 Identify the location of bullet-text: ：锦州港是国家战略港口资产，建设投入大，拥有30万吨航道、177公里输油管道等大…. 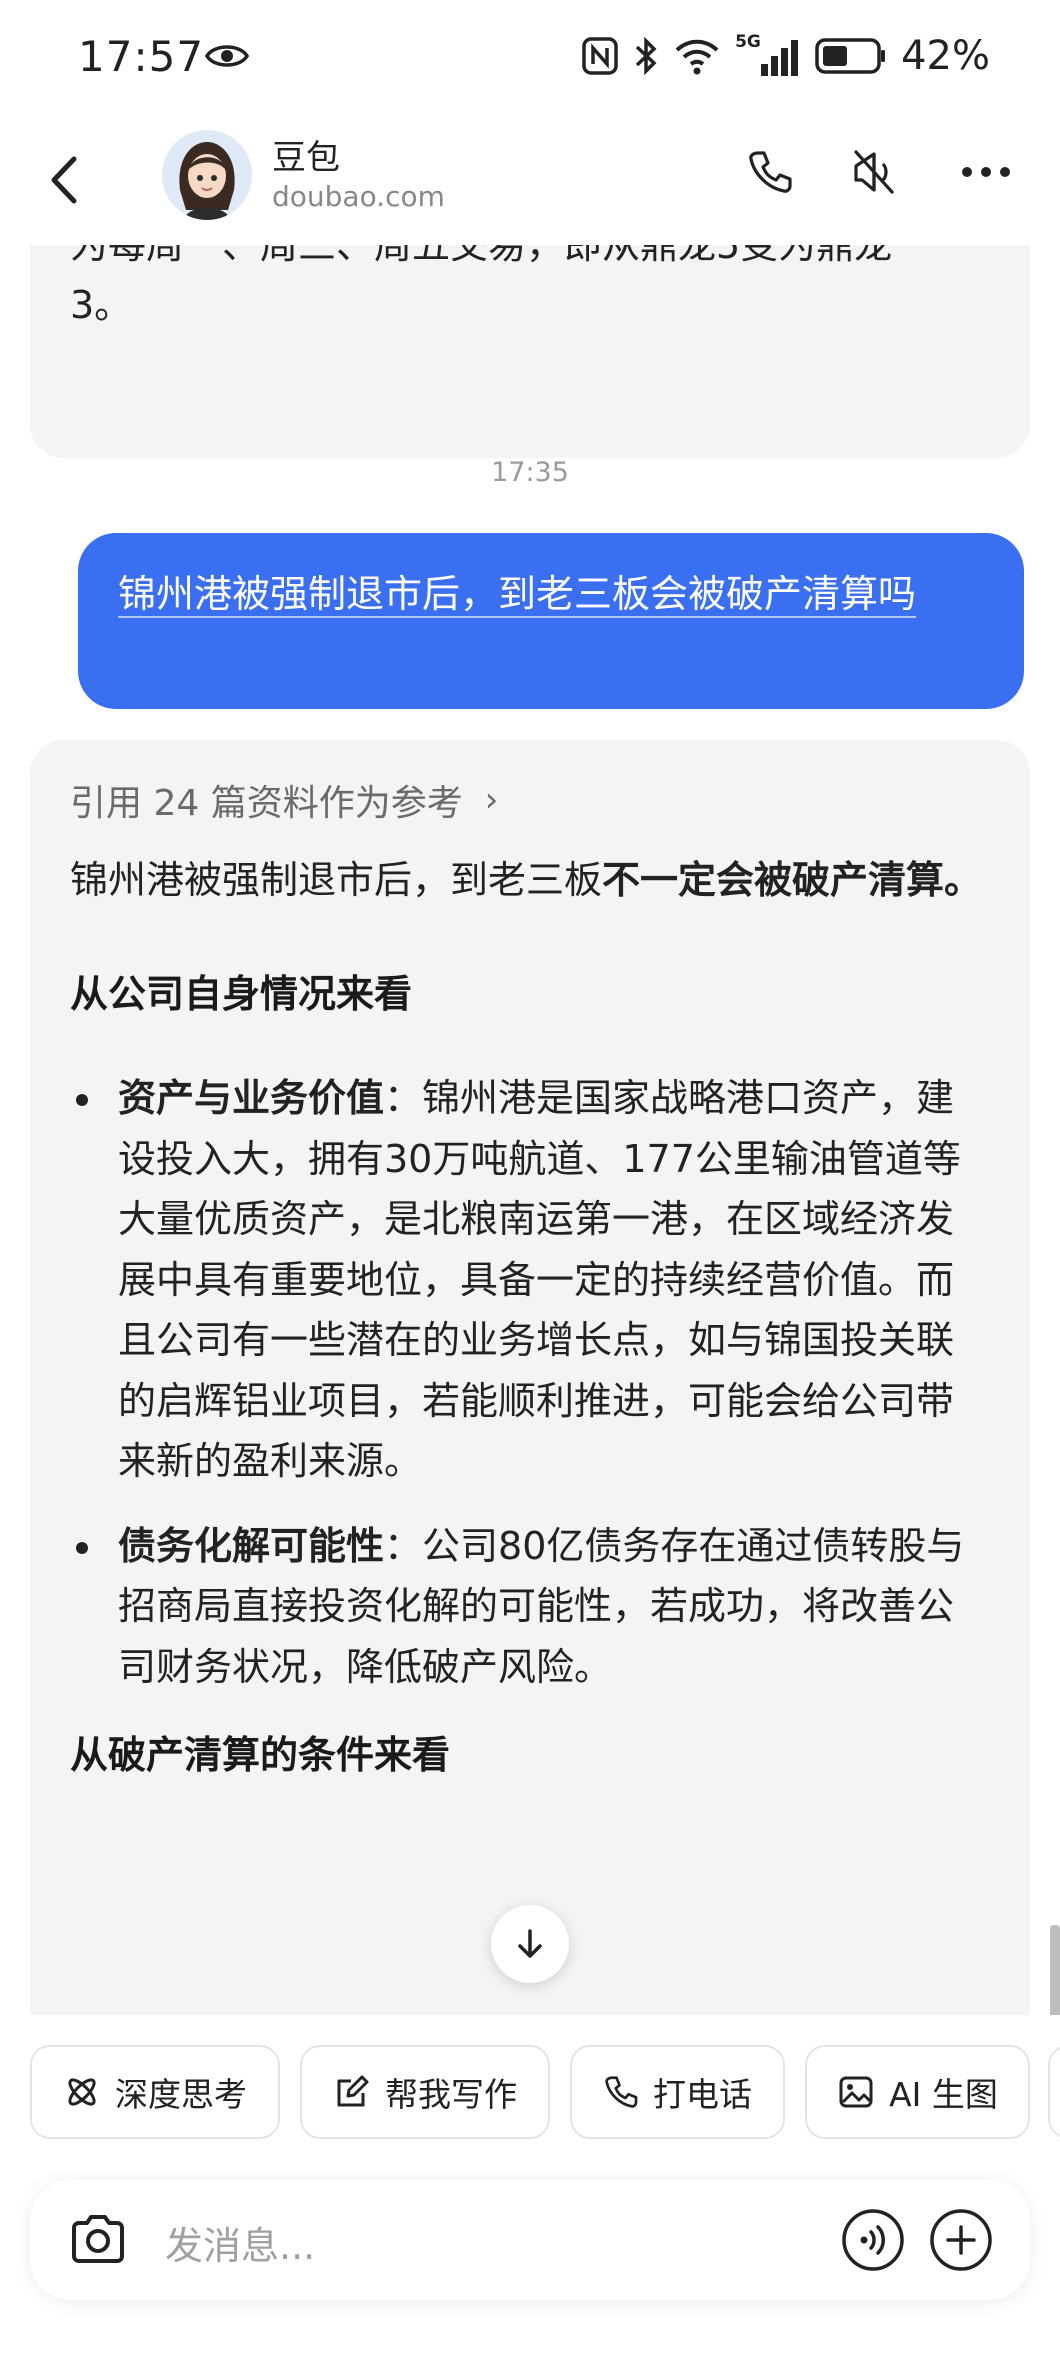
(539, 1279).